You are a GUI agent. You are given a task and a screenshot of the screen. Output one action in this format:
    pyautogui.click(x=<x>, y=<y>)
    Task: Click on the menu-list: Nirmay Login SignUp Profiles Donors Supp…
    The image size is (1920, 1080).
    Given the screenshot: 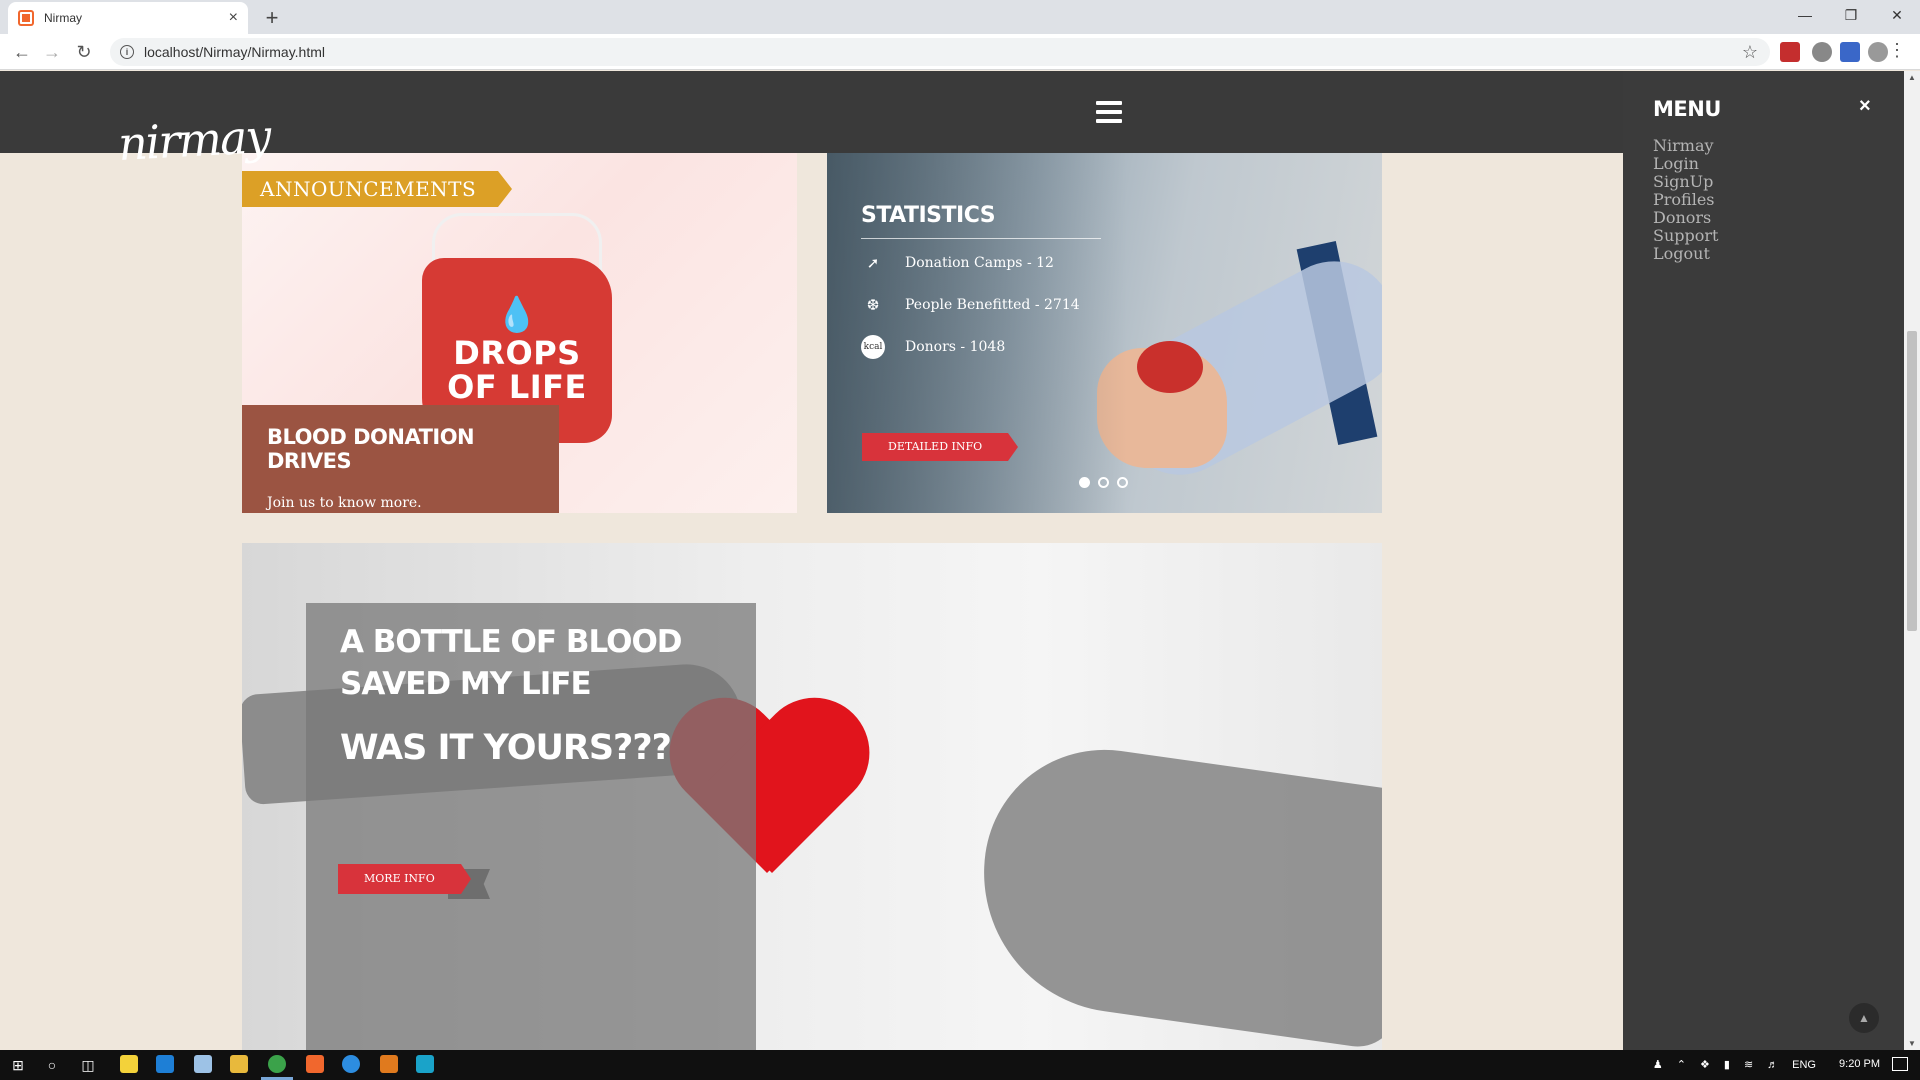 What is the action you would take?
    pyautogui.click(x=1685, y=200)
    